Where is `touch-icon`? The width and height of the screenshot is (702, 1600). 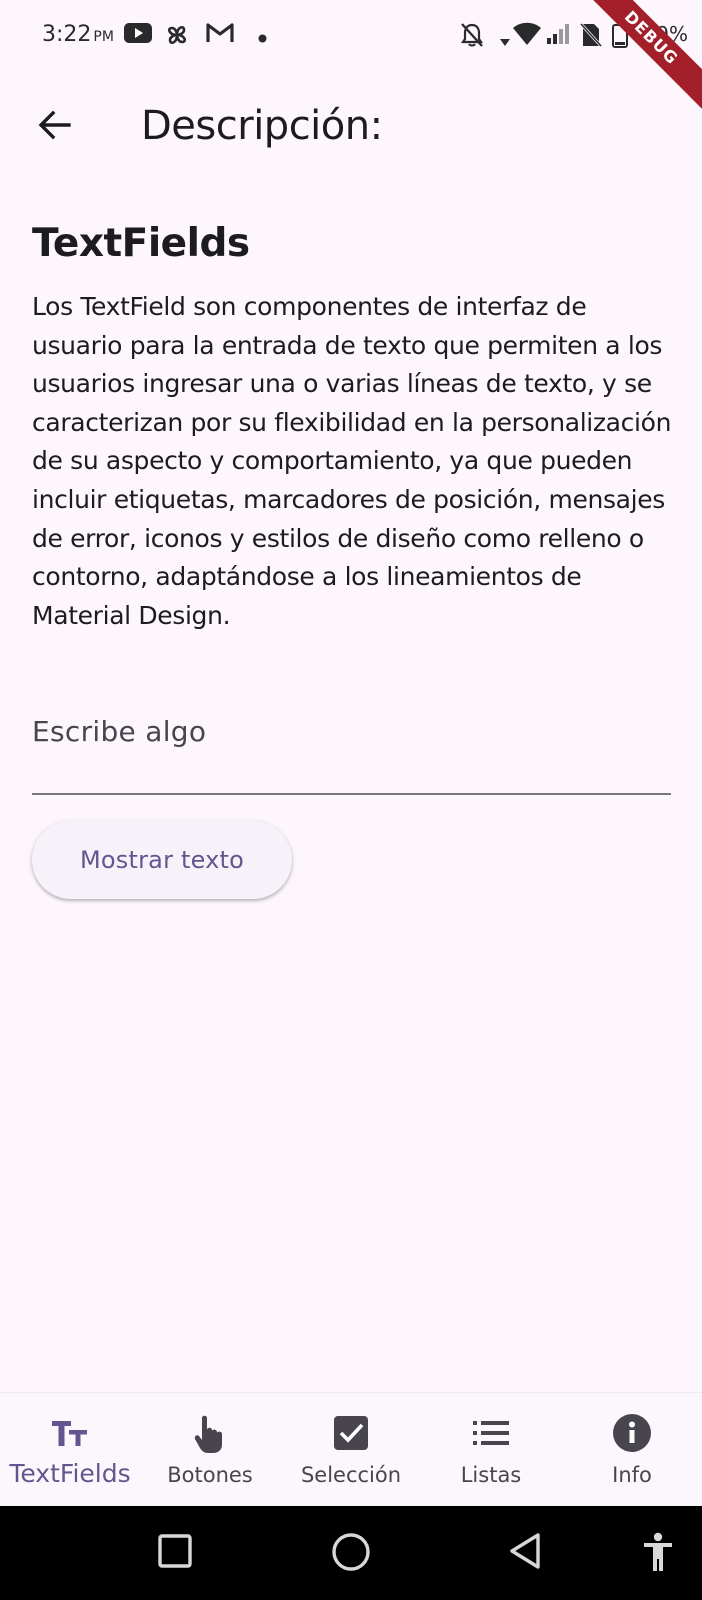 touch-icon is located at coordinates (210, 1433).